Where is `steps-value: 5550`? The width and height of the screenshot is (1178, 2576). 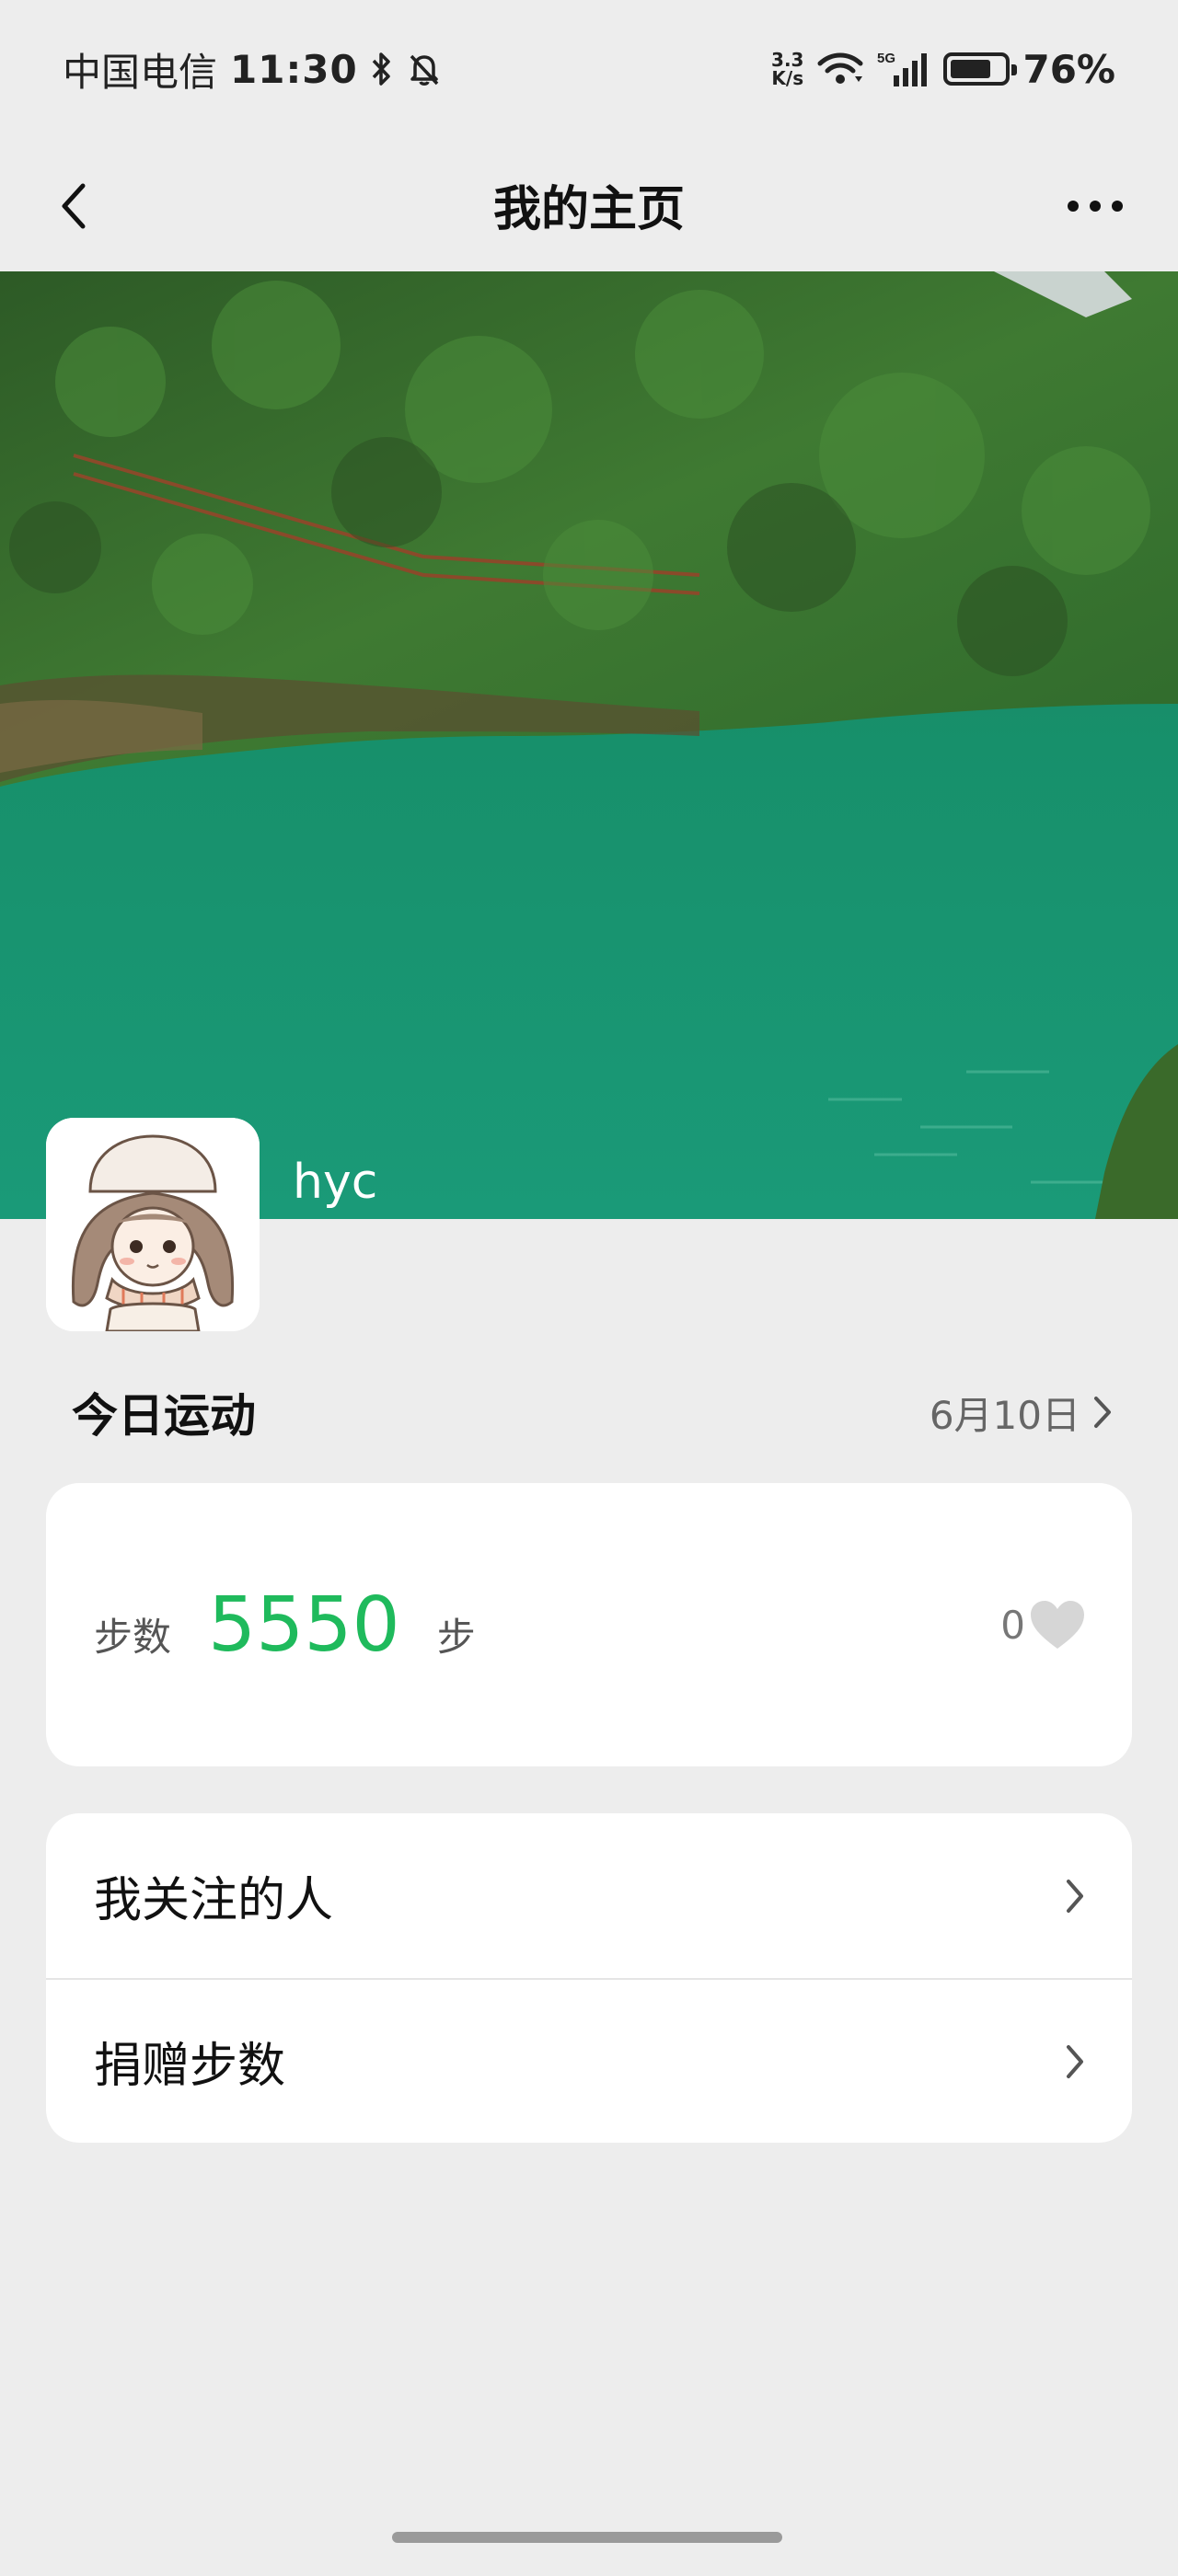 steps-value: 5550 is located at coordinates (304, 1625).